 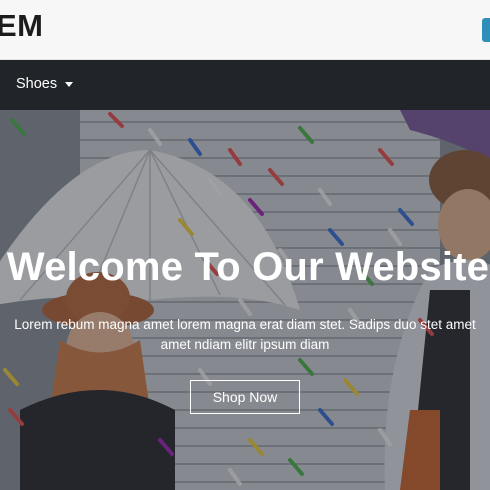 I want to click on header-action-button, so click(x=486, y=30).